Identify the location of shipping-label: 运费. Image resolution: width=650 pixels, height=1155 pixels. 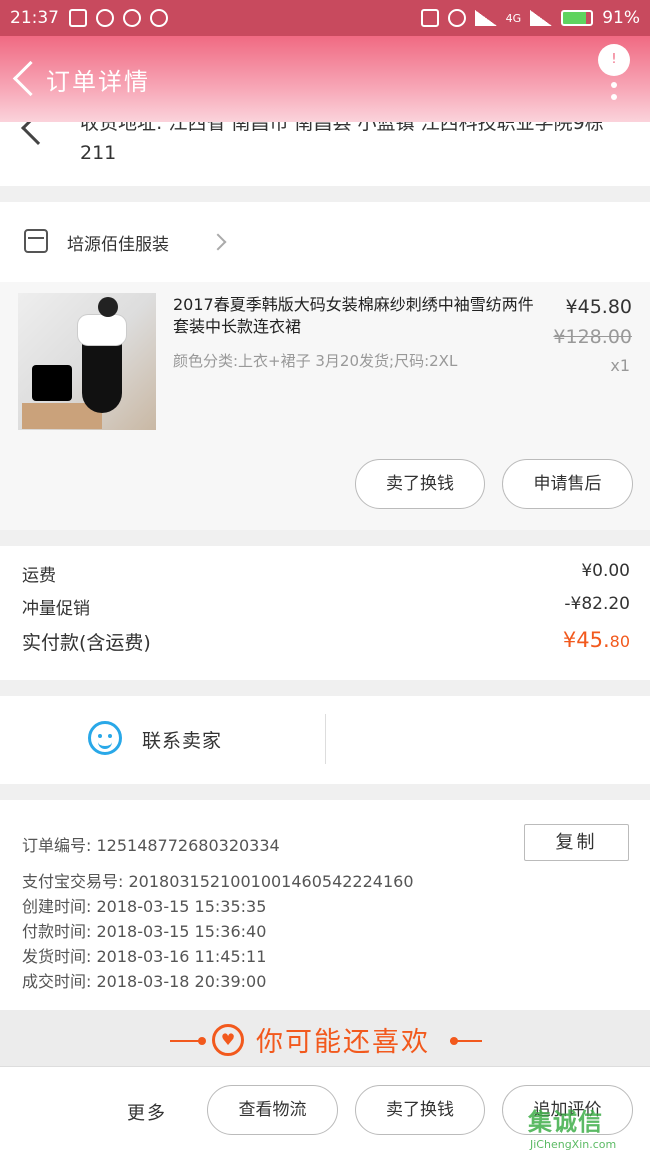
(39, 576).